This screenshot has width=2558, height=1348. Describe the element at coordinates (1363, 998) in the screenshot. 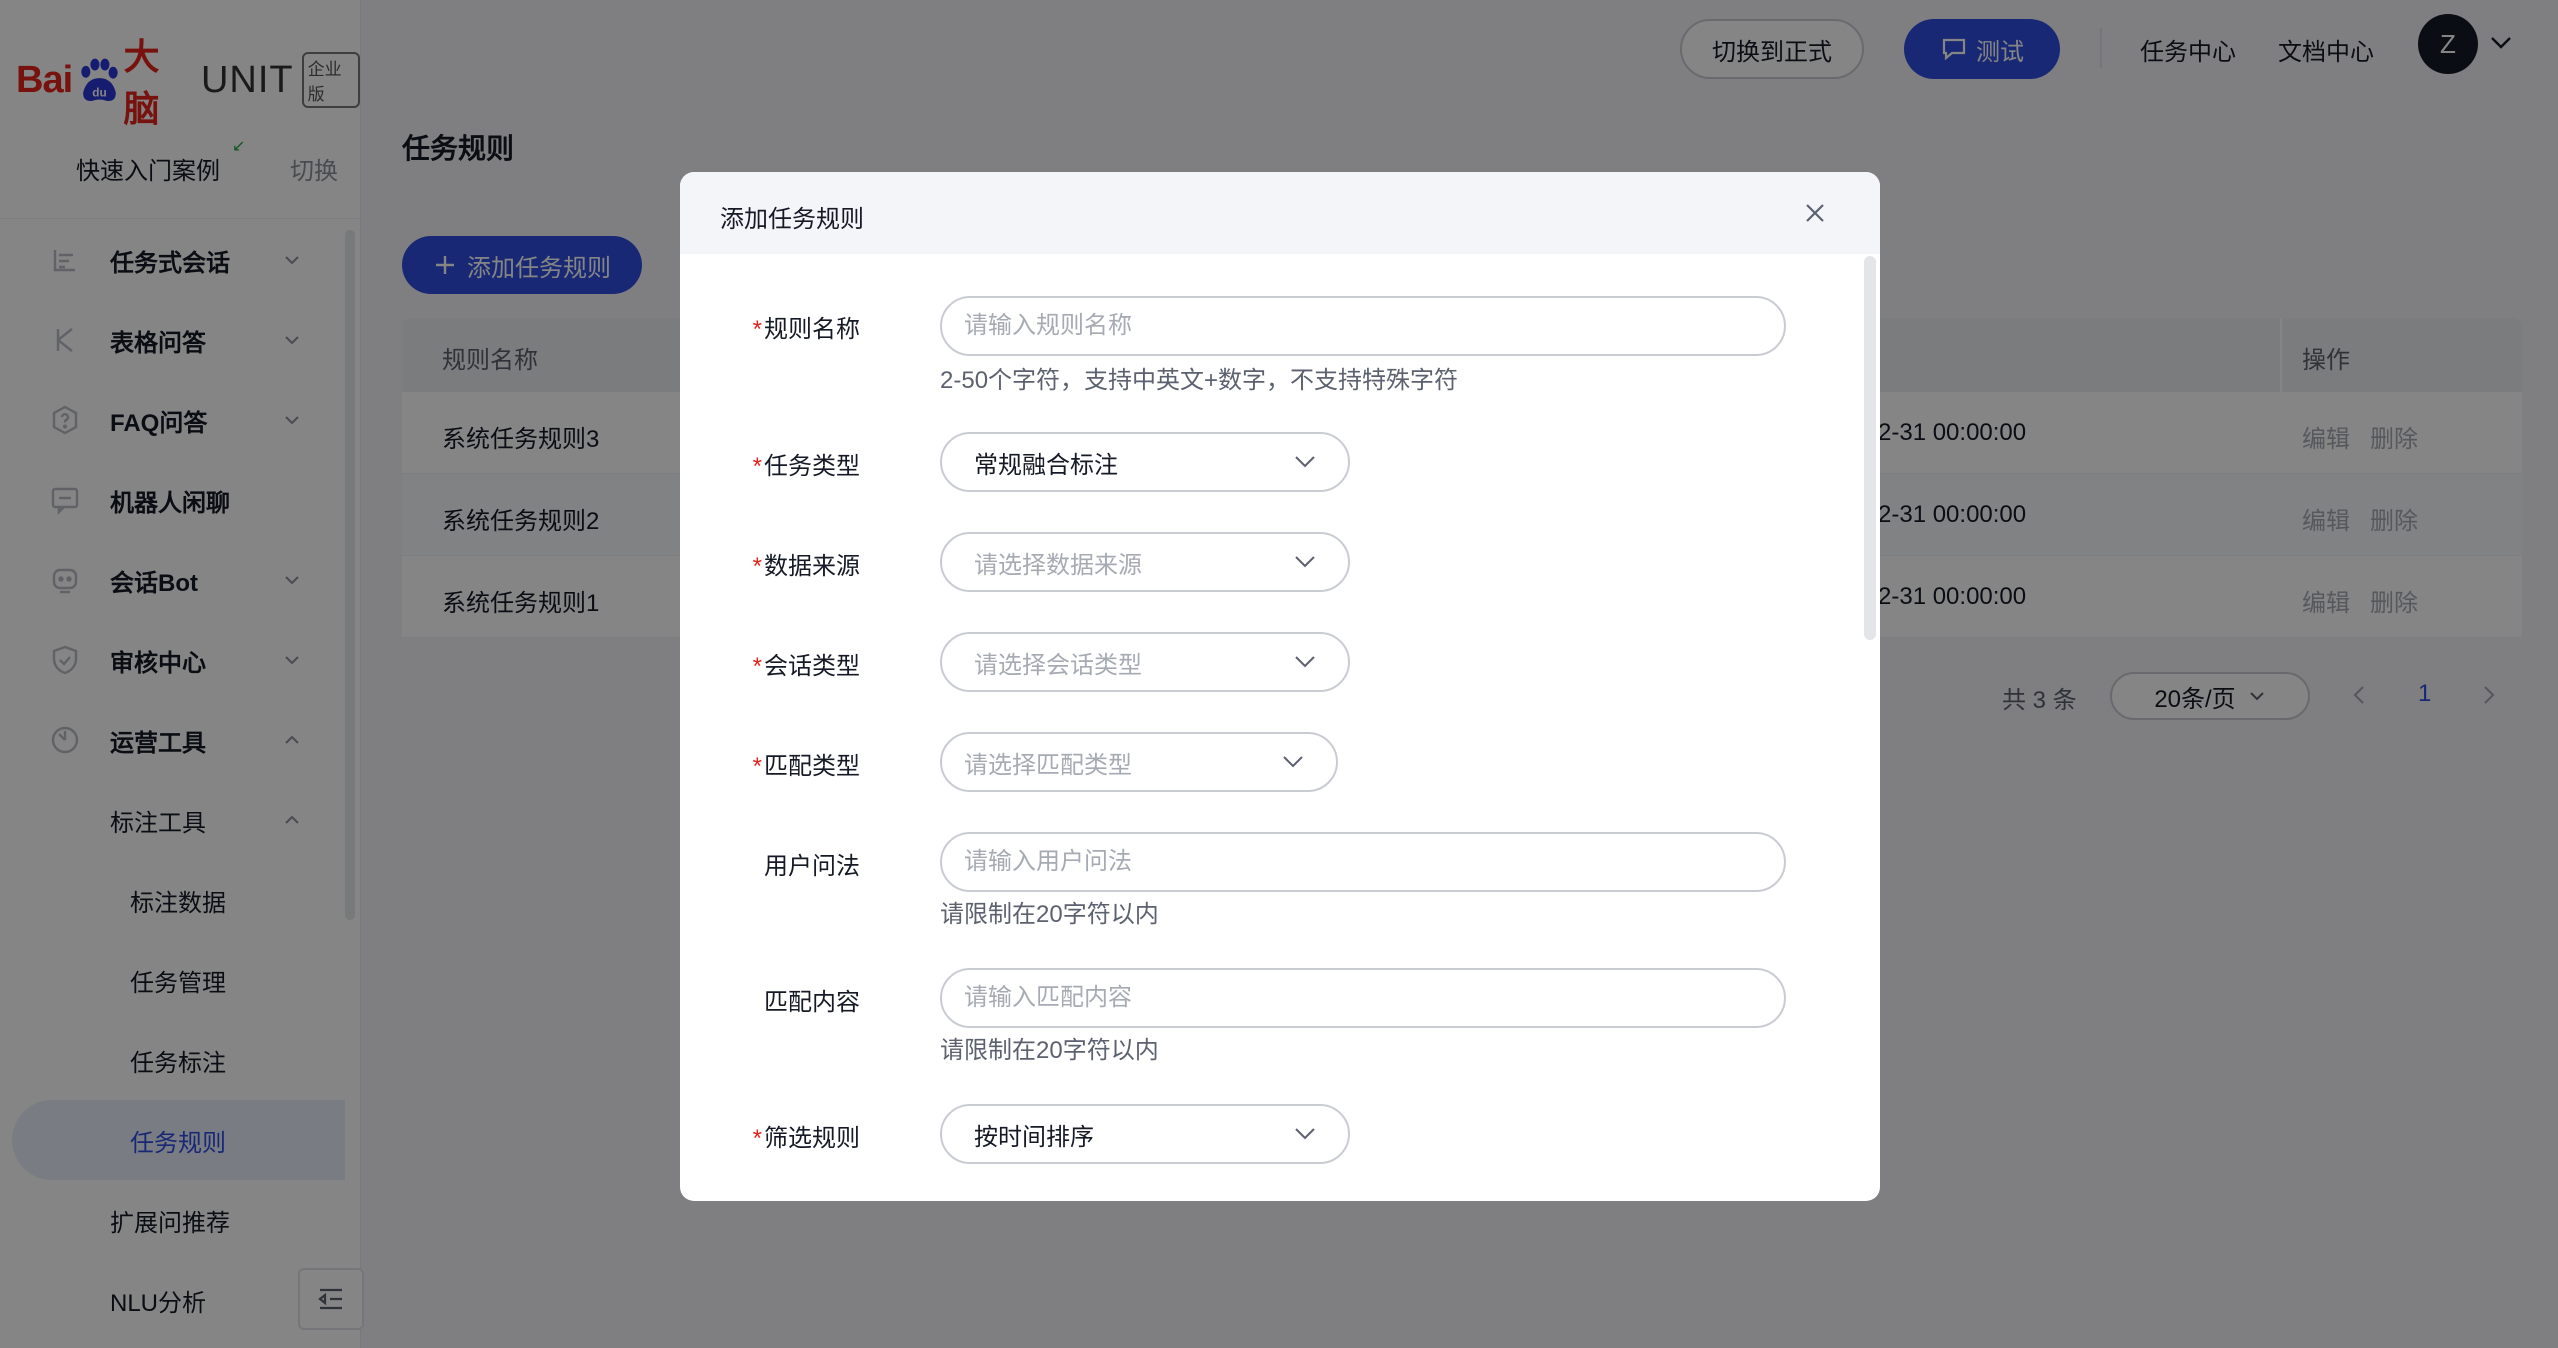

I see `match-content-input` at that location.